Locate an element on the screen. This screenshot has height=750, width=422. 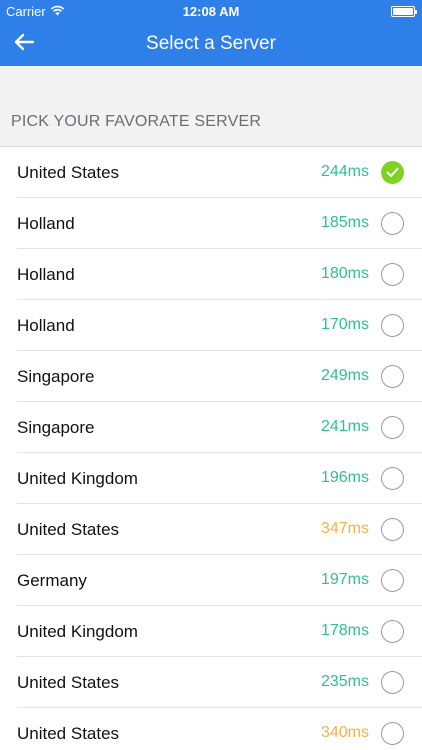
server-ping: 235ms is located at coordinates (344, 681).